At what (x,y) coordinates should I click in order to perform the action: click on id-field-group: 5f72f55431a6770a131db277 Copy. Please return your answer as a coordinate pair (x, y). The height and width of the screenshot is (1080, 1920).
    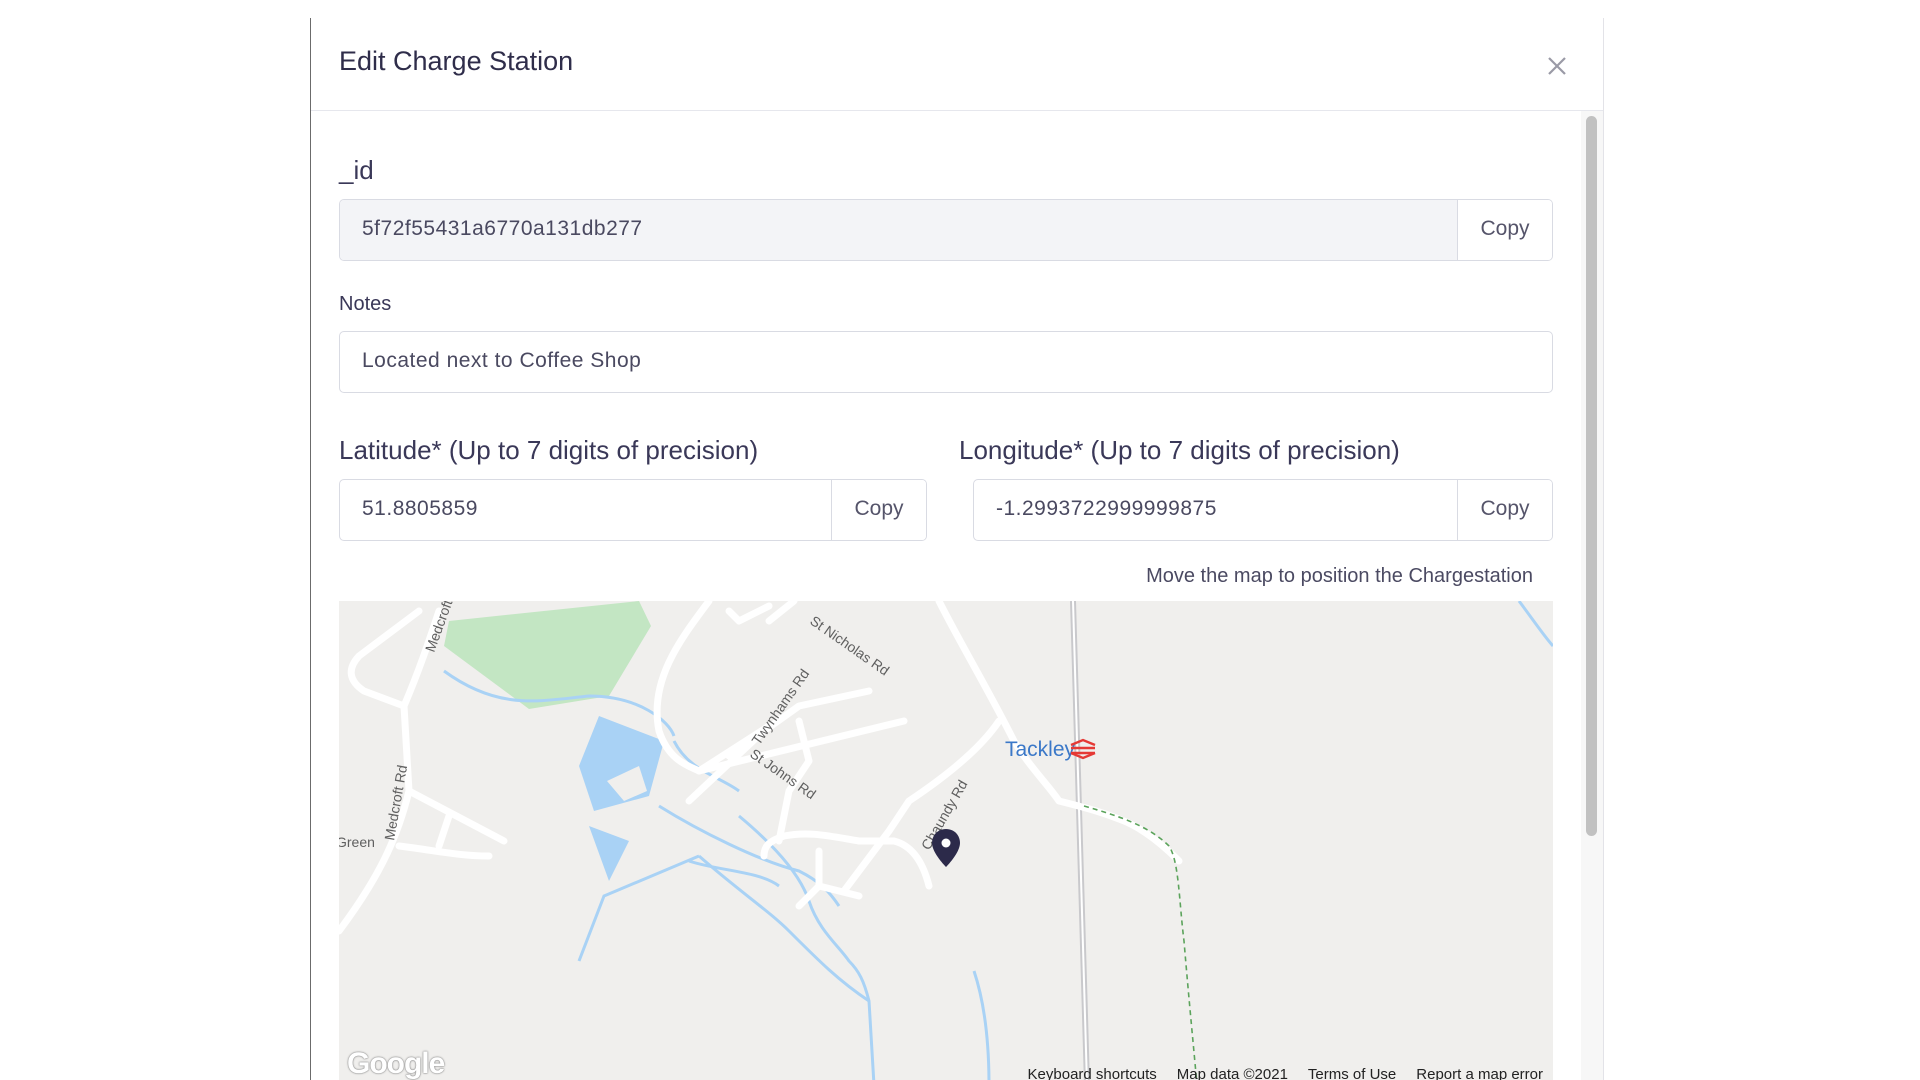
    Looking at the image, I should click on (946, 230).